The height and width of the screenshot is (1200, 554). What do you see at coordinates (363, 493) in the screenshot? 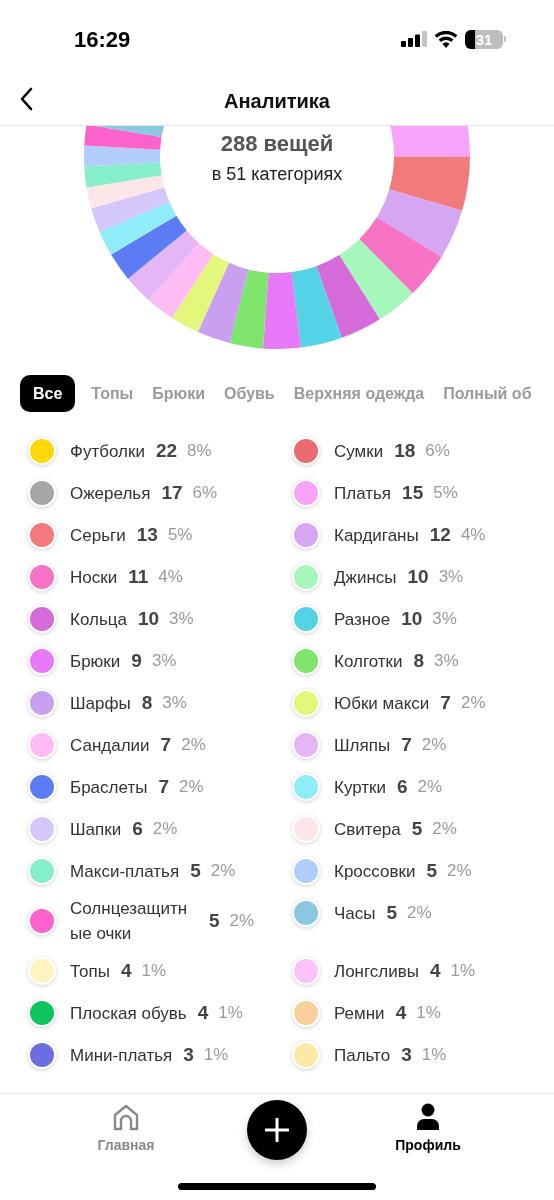
I see `category-name: Платья` at bounding box center [363, 493].